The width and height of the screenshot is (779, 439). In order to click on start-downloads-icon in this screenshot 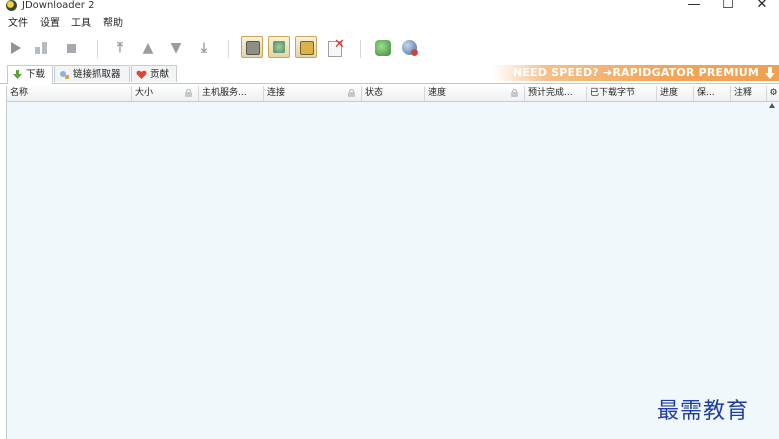, I will do `click(16, 48)`.